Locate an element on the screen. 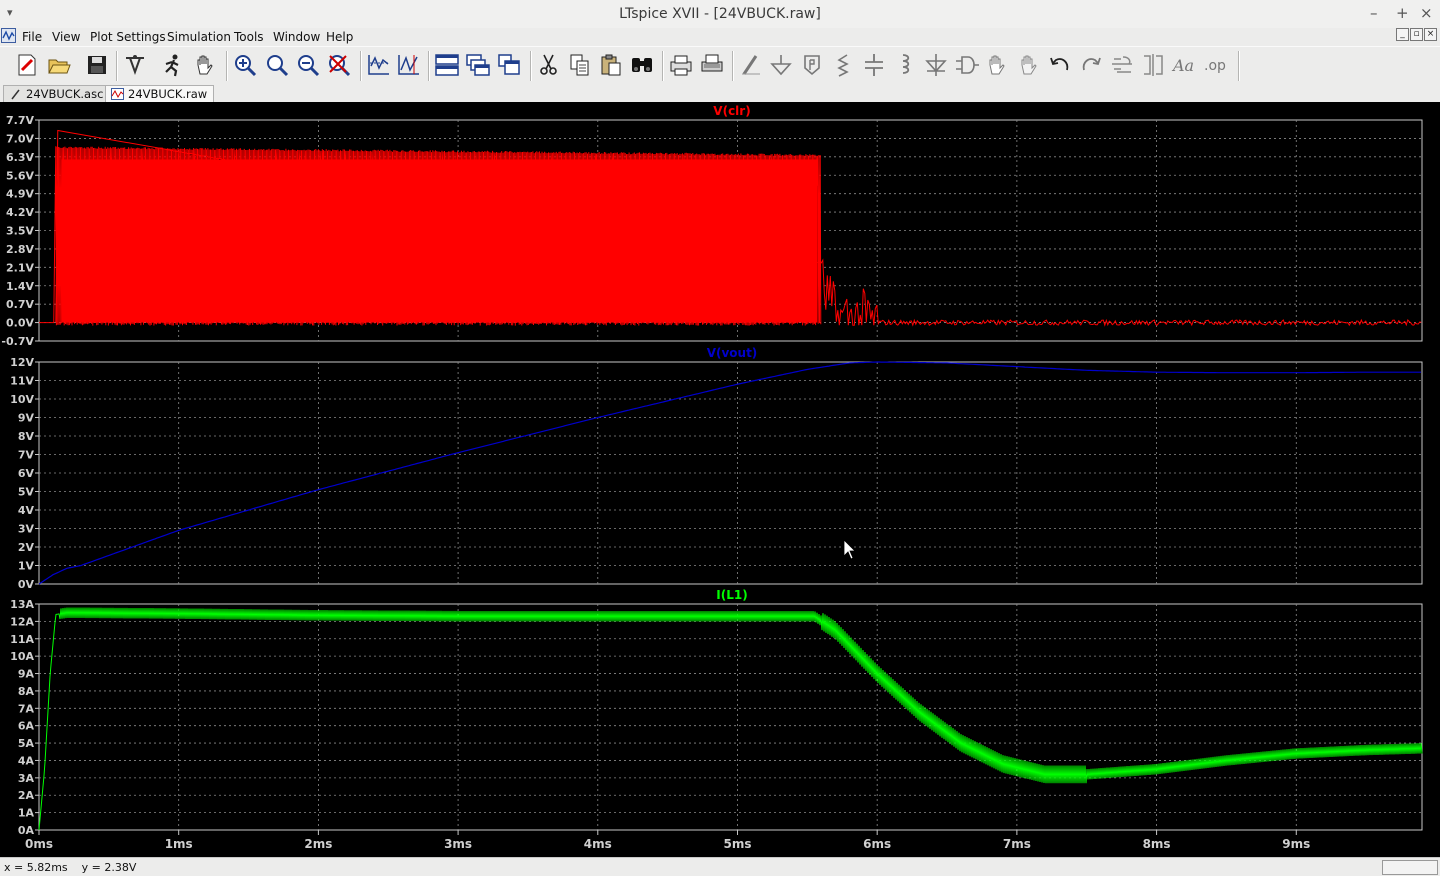 The image size is (1440, 876). cursor-readout: x = 5.82ms y = 2.38V is located at coordinates (70, 867).